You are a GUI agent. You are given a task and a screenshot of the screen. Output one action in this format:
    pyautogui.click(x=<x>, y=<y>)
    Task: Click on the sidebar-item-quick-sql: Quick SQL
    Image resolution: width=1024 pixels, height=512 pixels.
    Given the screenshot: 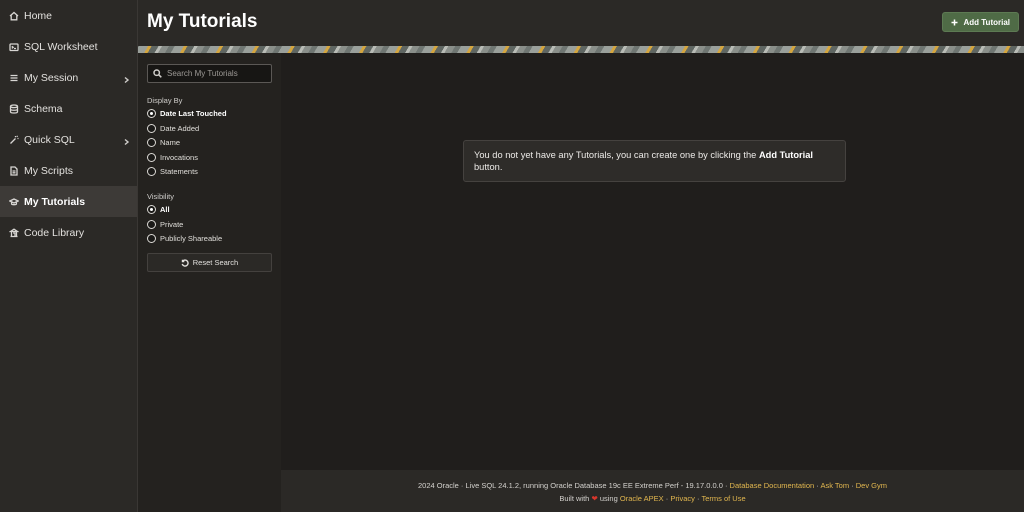 What is the action you would take?
    pyautogui.click(x=68, y=139)
    